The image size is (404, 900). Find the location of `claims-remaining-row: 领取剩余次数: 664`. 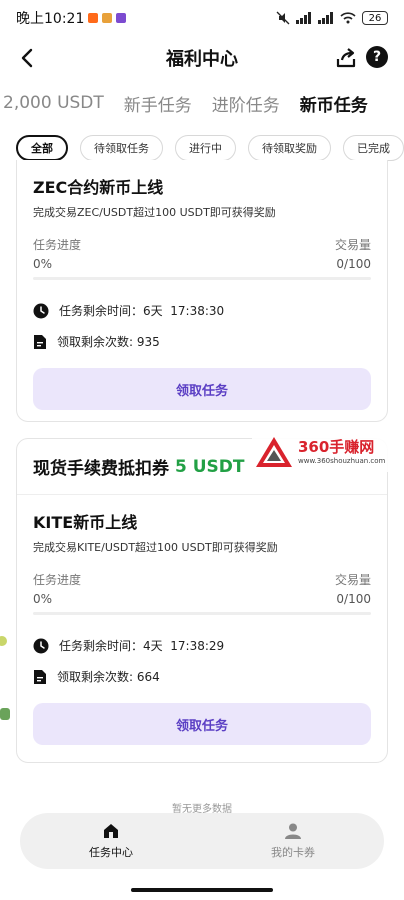

claims-remaining-row: 领取剩余次数: 664 is located at coordinates (202, 676).